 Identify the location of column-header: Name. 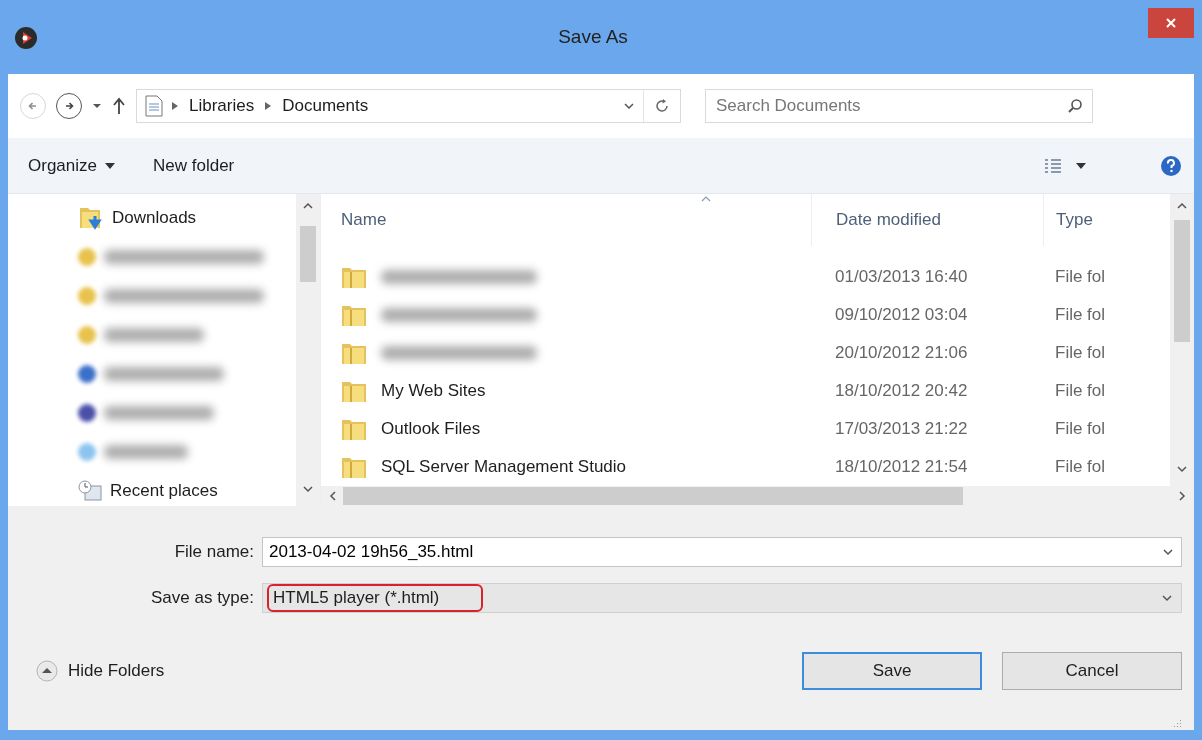
(566, 220).